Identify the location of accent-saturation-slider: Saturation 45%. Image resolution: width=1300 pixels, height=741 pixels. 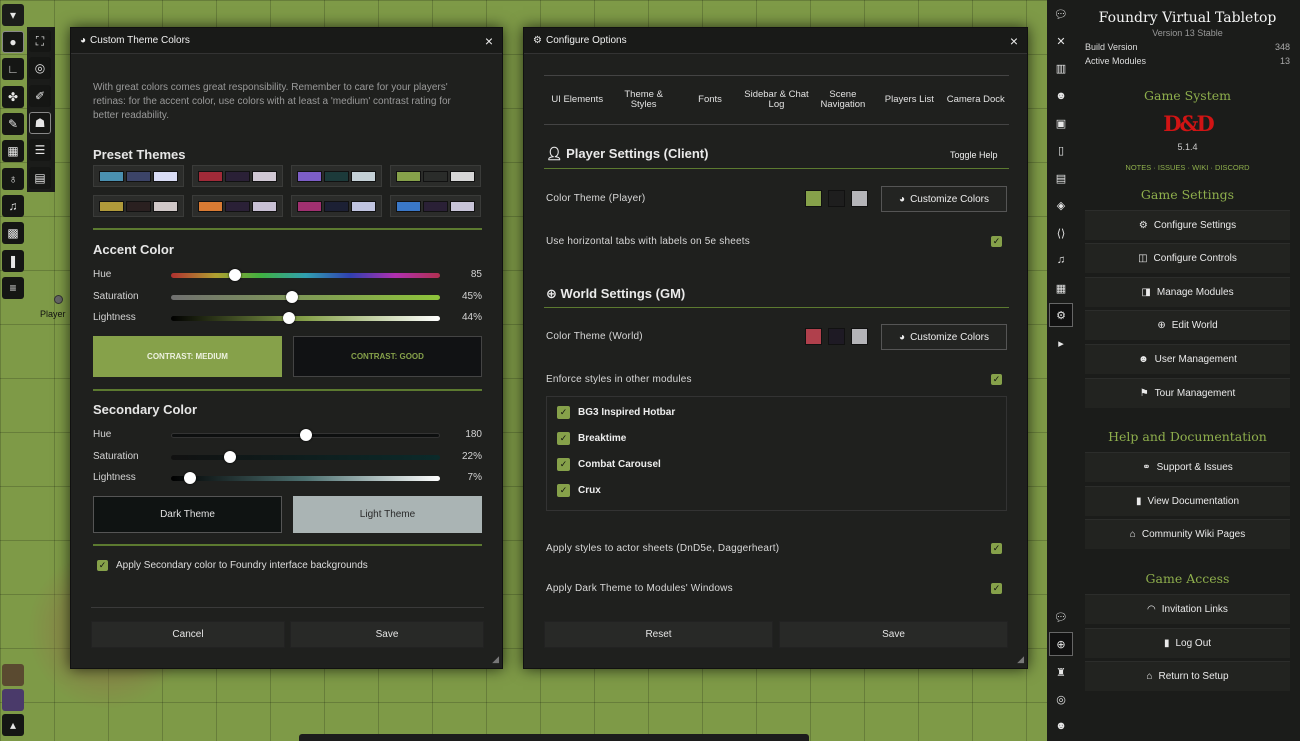
(287, 297).